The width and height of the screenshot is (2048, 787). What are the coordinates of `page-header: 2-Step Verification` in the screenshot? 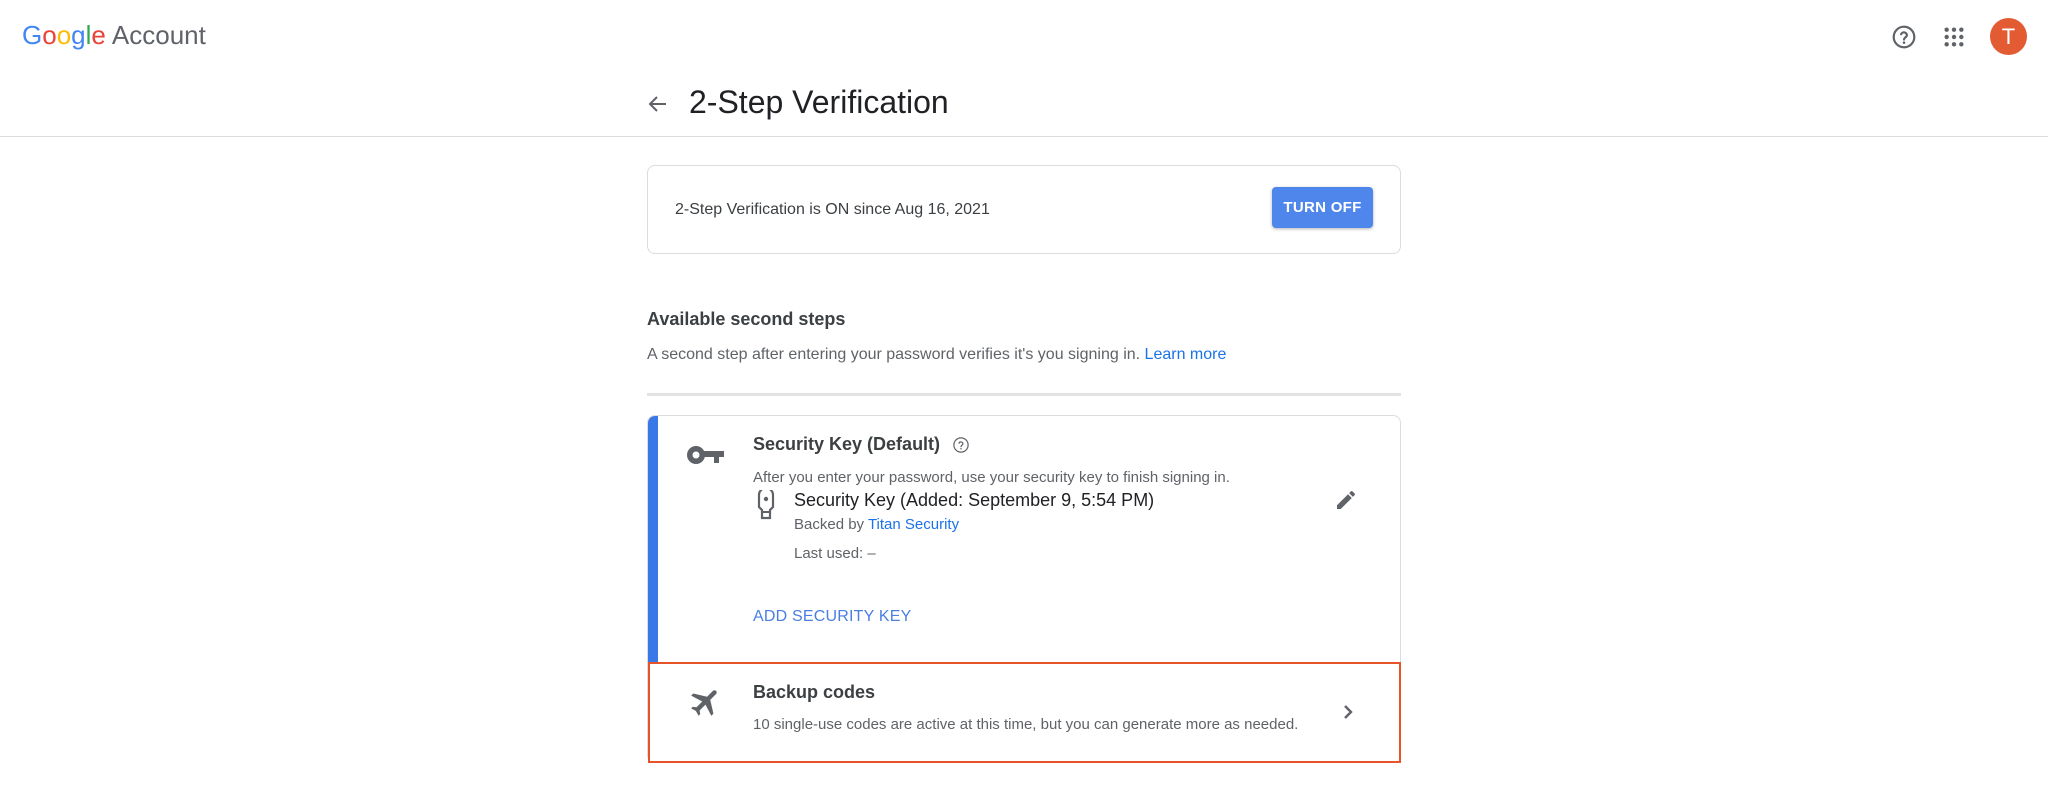 It's located at (1024, 104).